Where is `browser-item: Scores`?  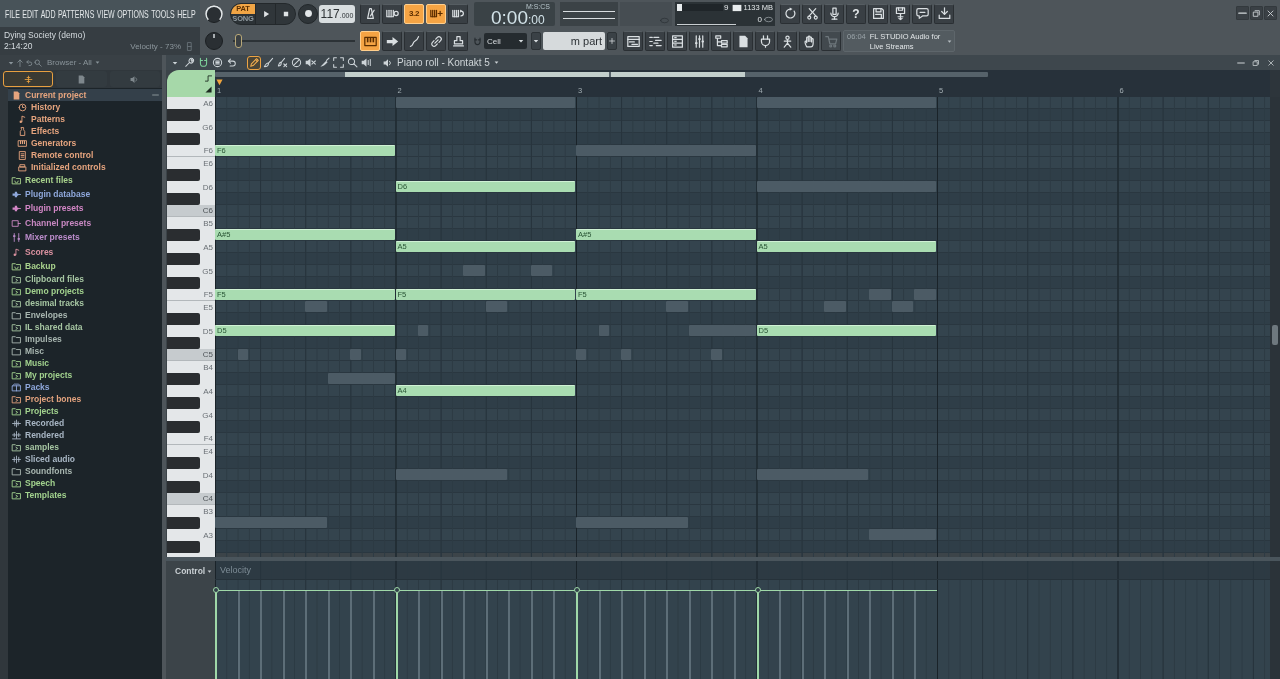
browser-item: Scores is located at coordinates (85, 252).